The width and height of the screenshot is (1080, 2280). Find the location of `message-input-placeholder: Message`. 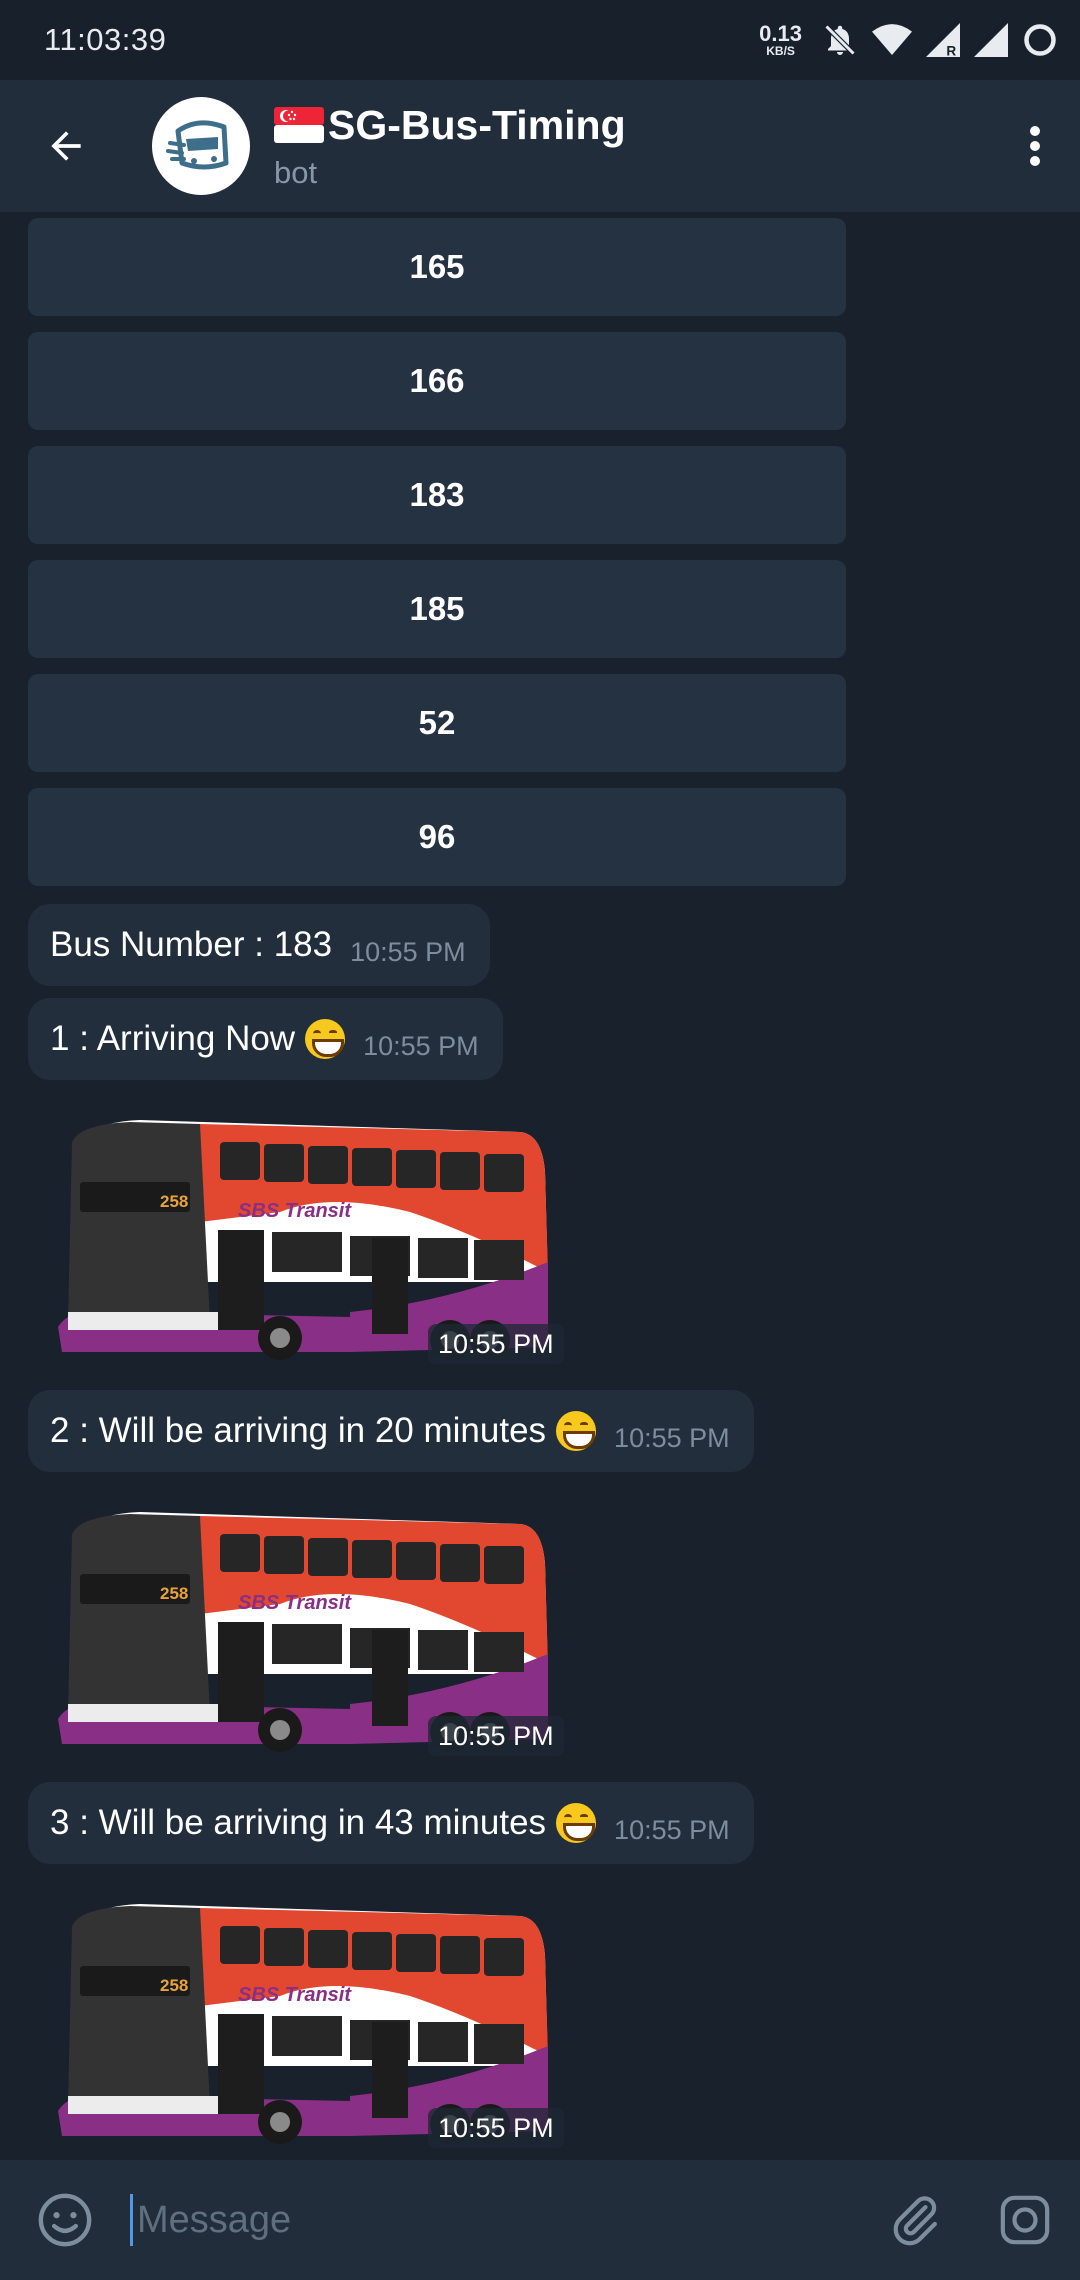

message-input-placeholder: Message is located at coordinates (214, 2219).